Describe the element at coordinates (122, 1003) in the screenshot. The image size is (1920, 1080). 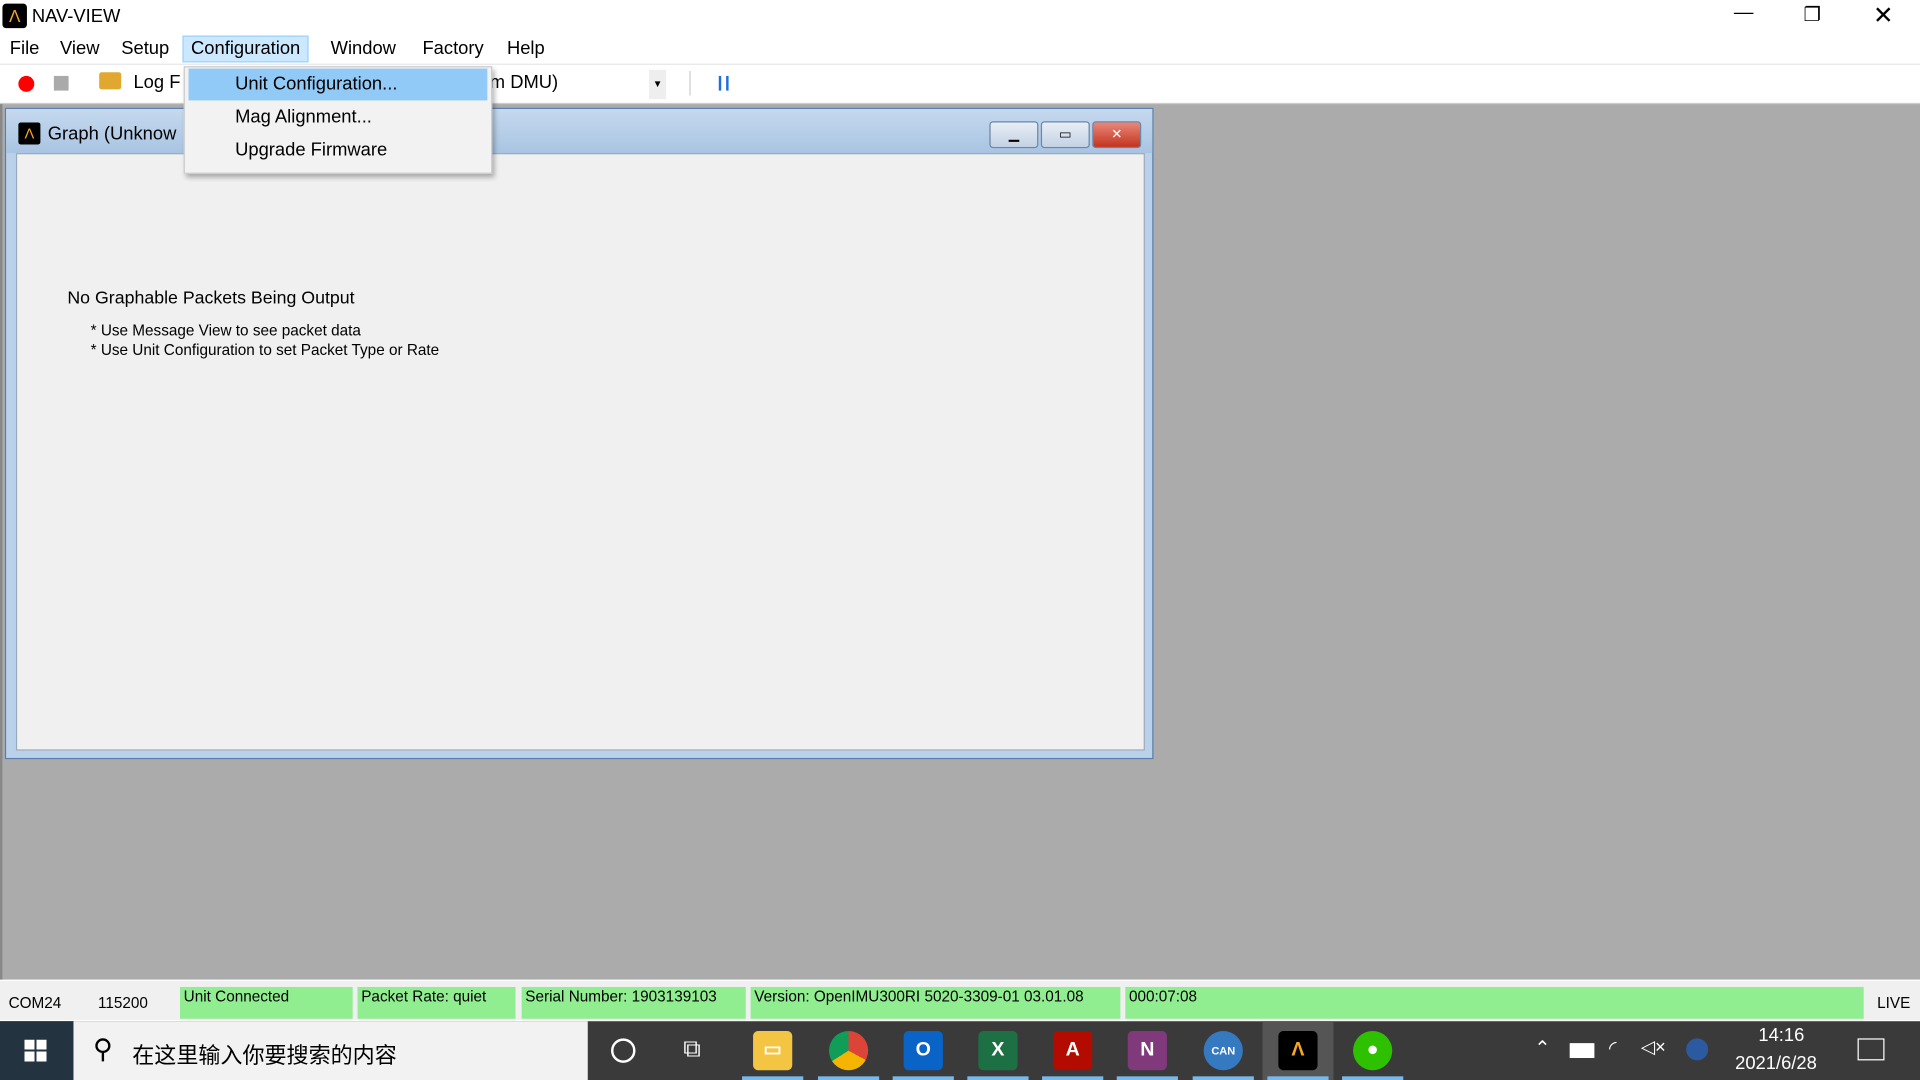
I see `status-baud: 115200` at that location.